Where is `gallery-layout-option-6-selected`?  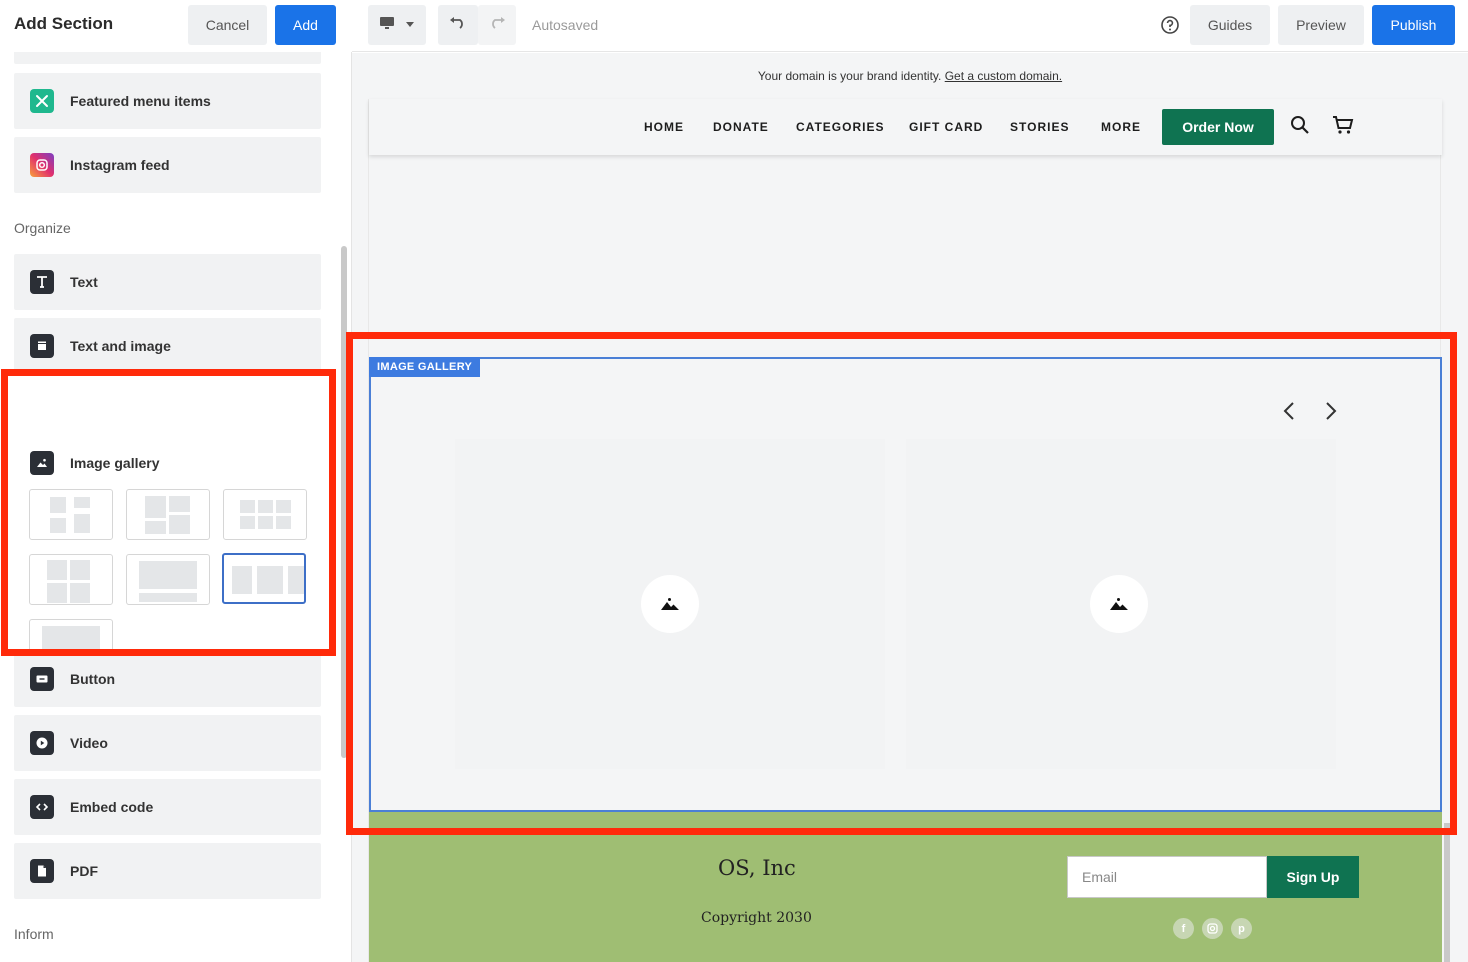 gallery-layout-option-6-selected is located at coordinates (264, 578).